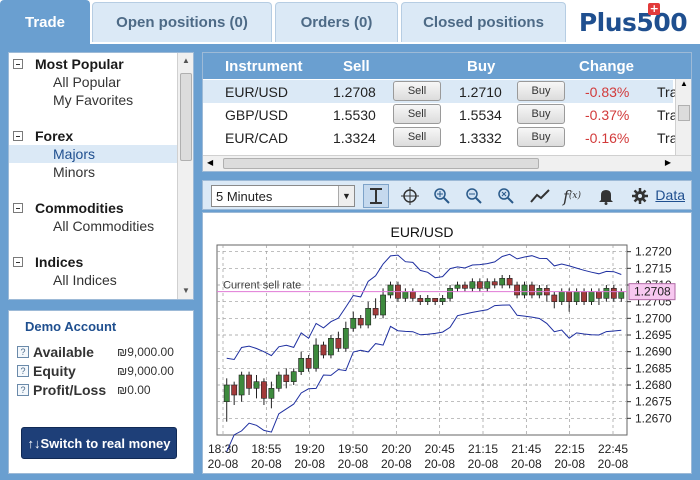 The height and width of the screenshot is (480, 700). What do you see at coordinates (613, 449) in the screenshot?
I see `x-tick-time: 22:45` at bounding box center [613, 449].